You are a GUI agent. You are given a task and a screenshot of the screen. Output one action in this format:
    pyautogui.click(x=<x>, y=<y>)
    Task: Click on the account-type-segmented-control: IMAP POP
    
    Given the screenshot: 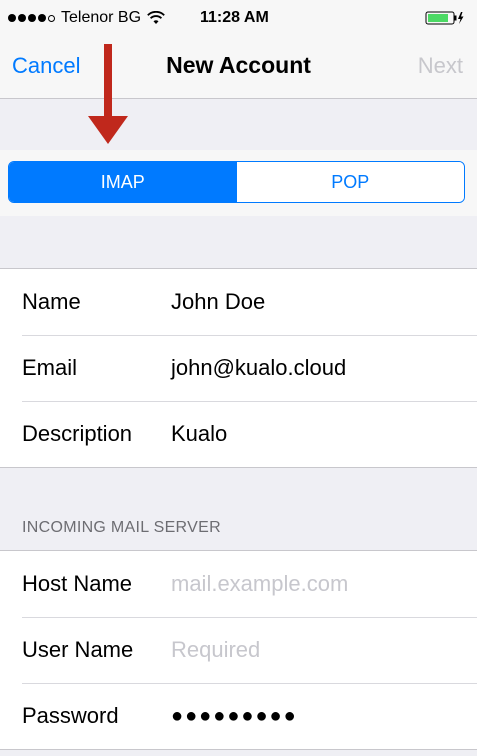 What is the action you would take?
    pyautogui.click(x=236, y=182)
    